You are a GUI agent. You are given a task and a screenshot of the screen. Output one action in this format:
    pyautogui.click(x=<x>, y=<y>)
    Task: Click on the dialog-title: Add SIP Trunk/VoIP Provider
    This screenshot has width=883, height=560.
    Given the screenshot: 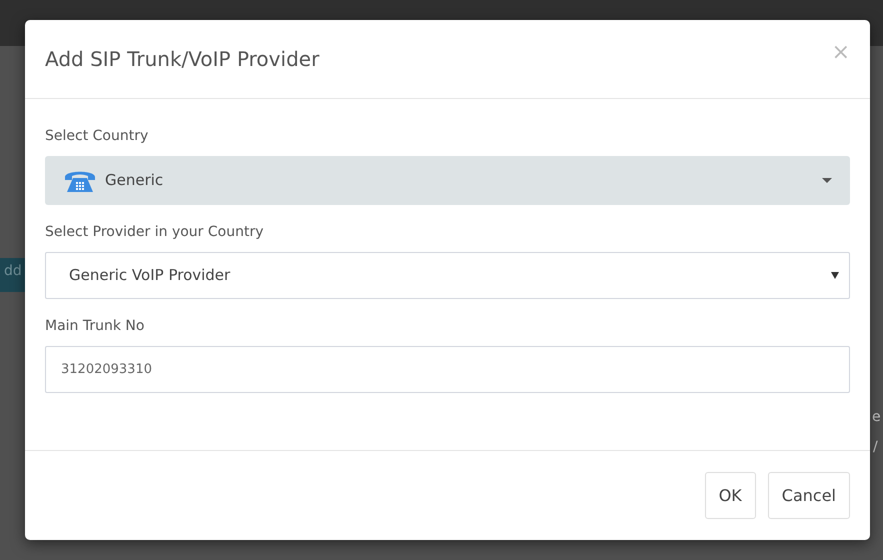 What is the action you would take?
    pyautogui.click(x=182, y=59)
    